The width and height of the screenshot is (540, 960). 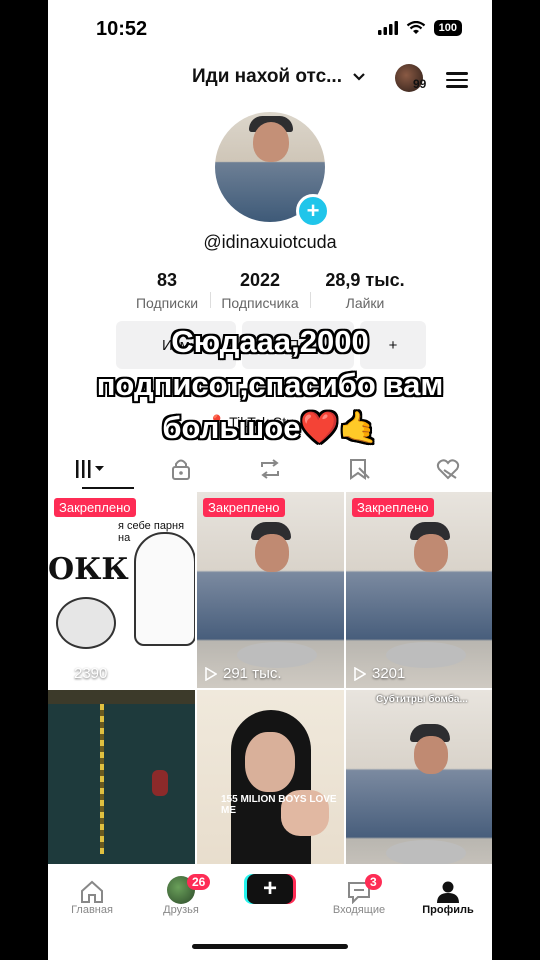 I want to click on profile-username: @idinaxuiotcuda, so click(x=270, y=242).